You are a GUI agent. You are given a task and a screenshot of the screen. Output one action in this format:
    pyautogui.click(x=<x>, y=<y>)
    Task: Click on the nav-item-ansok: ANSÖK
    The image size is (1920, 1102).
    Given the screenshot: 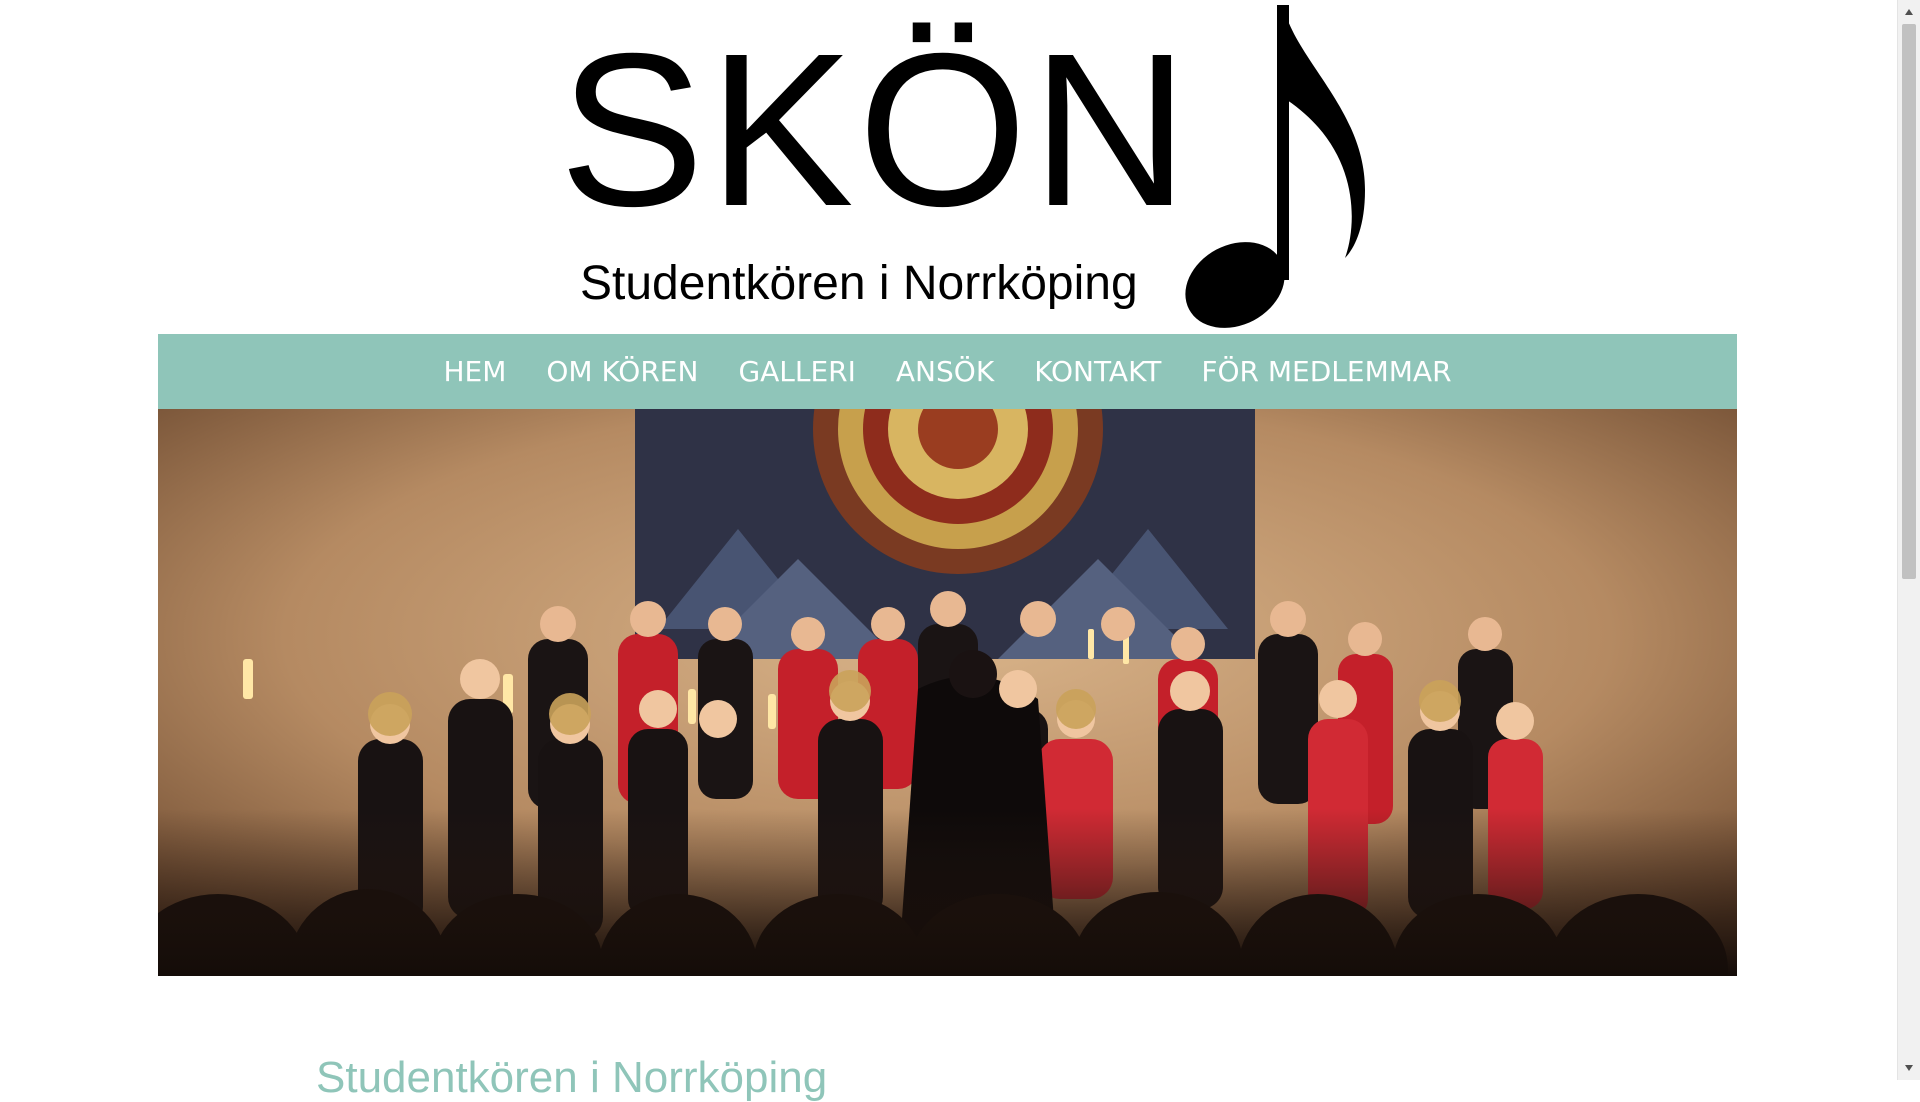 What is the action you would take?
    pyautogui.click(x=945, y=371)
    